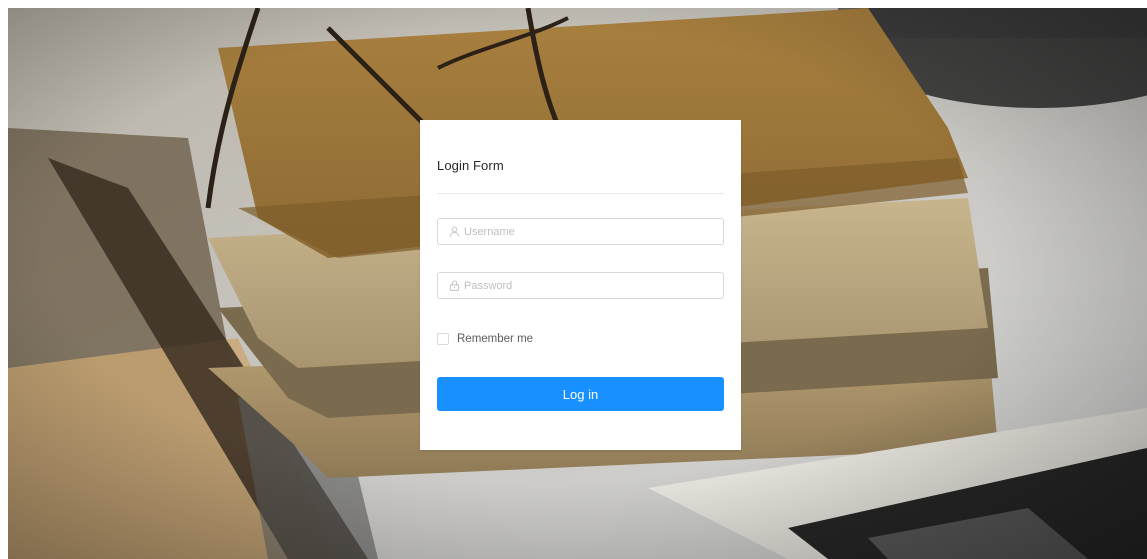 This screenshot has height=559, width=1147. What do you see at coordinates (443, 339) in the screenshot?
I see `remember-me-checkbox` at bounding box center [443, 339].